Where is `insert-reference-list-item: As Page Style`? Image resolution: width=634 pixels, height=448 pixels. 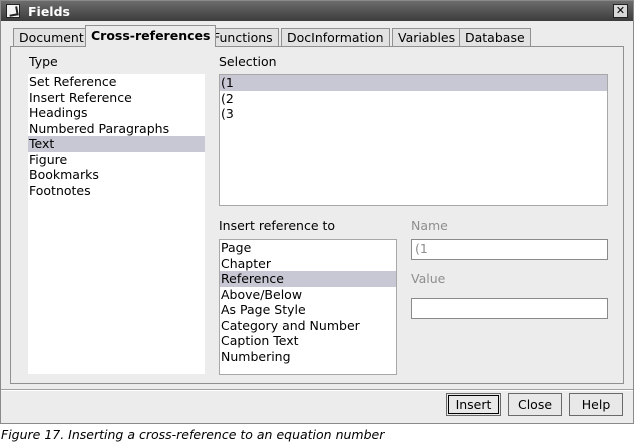 insert-reference-list-item: As Page Style is located at coordinates (308, 310).